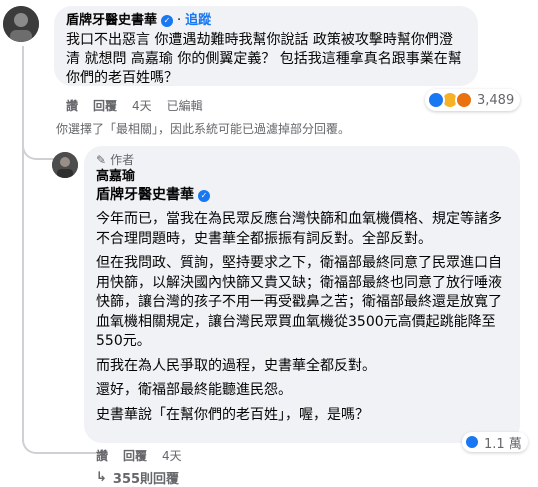 This screenshot has width=538, height=487. What do you see at coordinates (203, 129) in the screenshot?
I see `filter-note: 你選擇了「最相關」，因此系統可能已過濾掉部分回覆。` at bounding box center [203, 129].